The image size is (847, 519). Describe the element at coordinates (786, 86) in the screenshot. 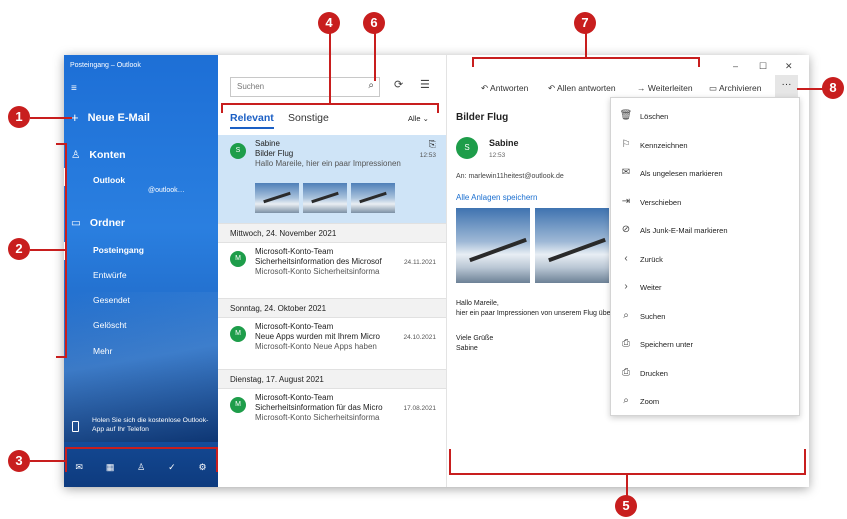

I see `more-actions-button: ···` at that location.